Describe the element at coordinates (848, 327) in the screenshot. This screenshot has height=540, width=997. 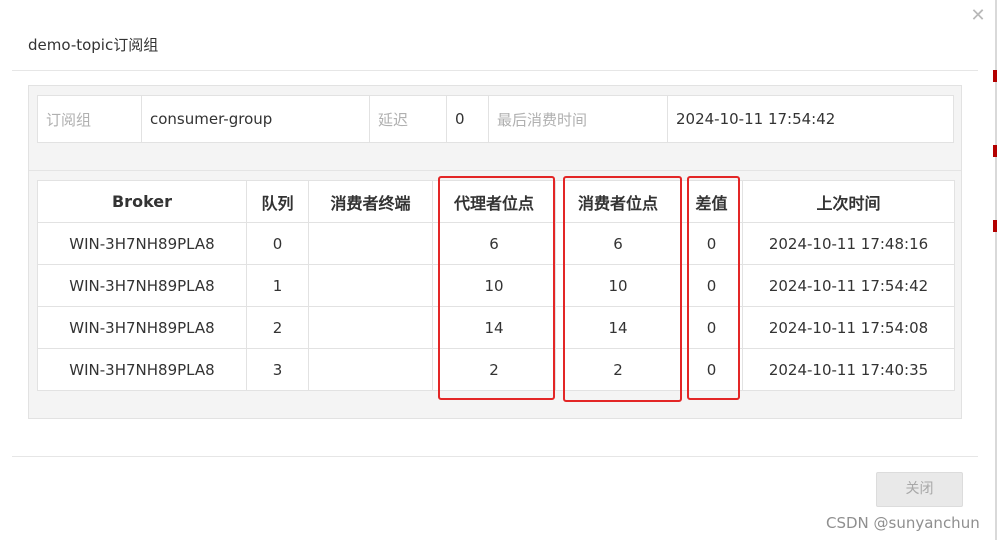
I see `cell-last-time: 2024-10-11 17:54:08` at that location.